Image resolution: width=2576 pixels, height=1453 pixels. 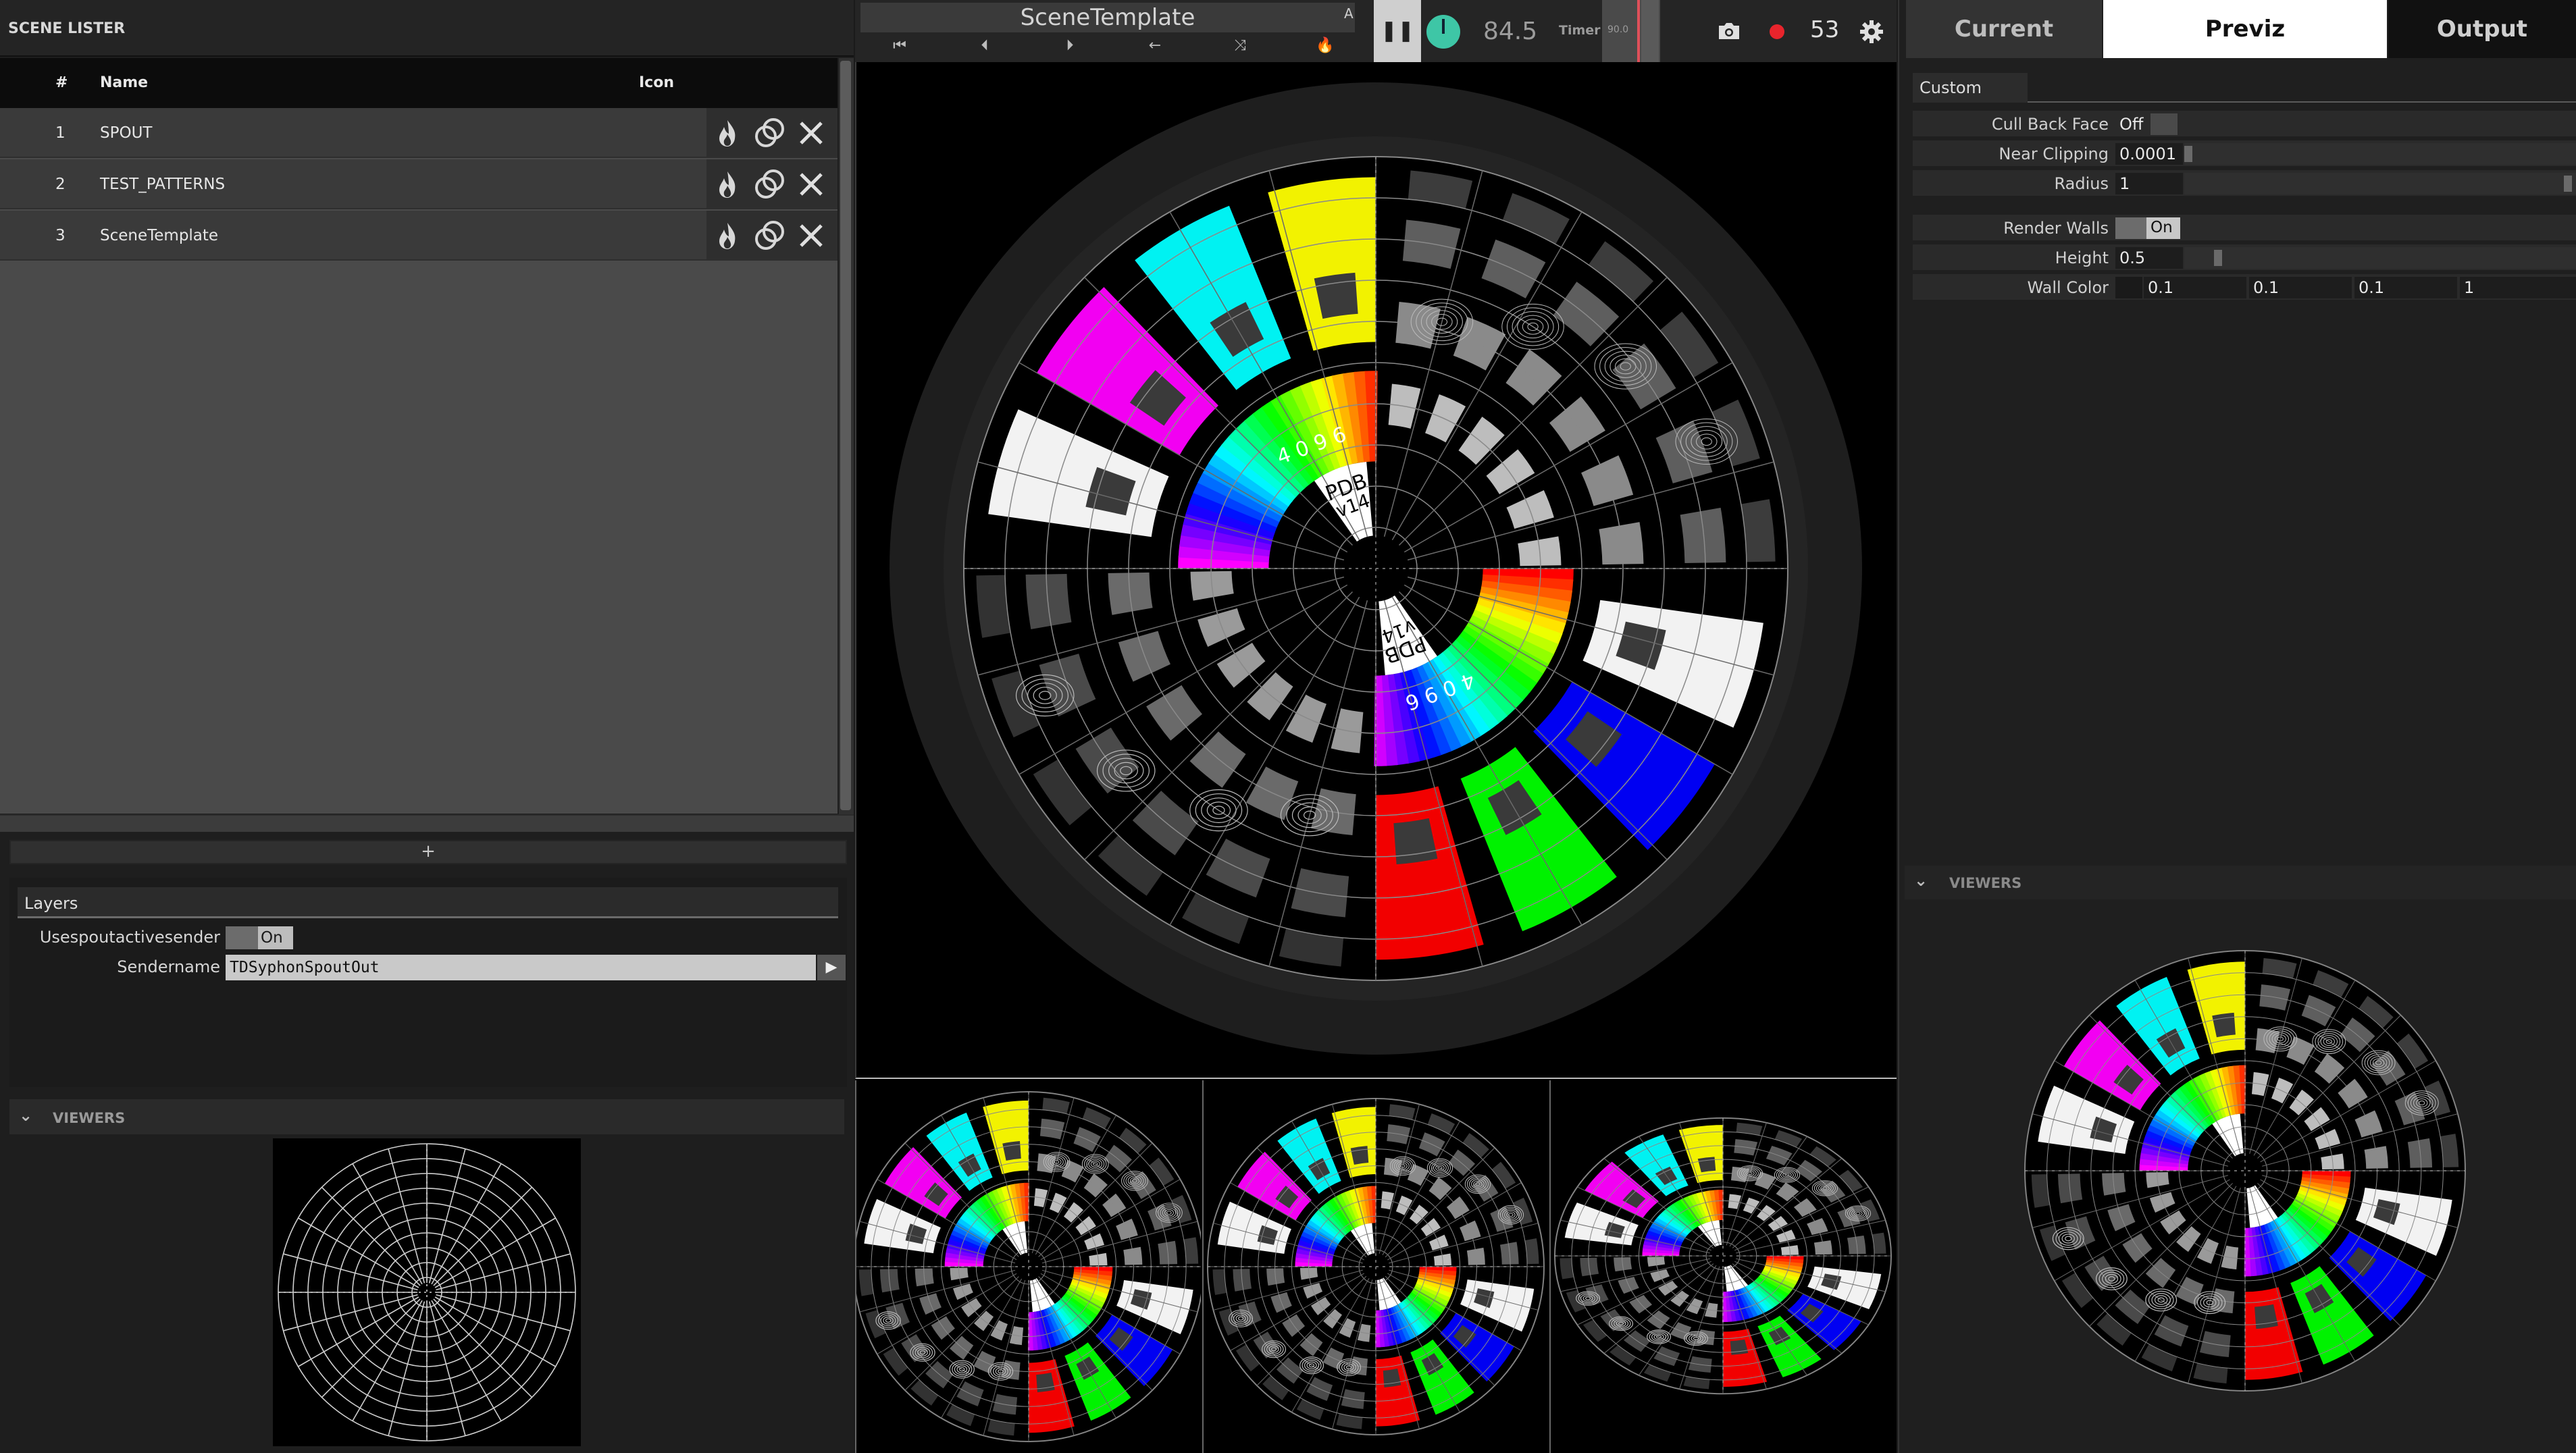 I want to click on timer-label: Timer, so click(x=1580, y=31).